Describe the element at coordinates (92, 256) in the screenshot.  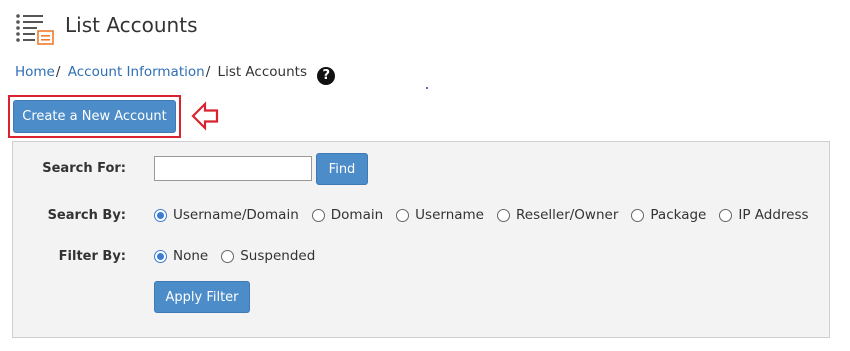
I see `filter-by-label: Filter By:` at that location.